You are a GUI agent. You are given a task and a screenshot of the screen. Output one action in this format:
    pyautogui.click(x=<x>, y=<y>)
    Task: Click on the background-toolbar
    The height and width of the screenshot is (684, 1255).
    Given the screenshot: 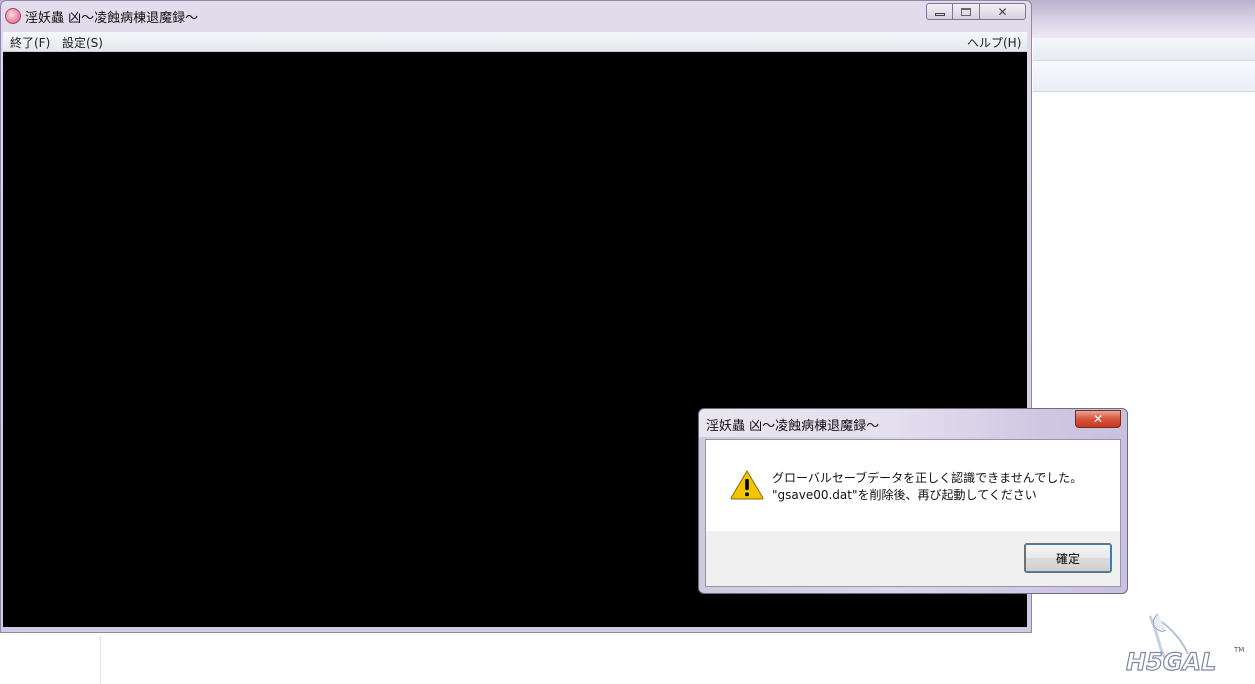 What is the action you would take?
    pyautogui.click(x=1144, y=49)
    